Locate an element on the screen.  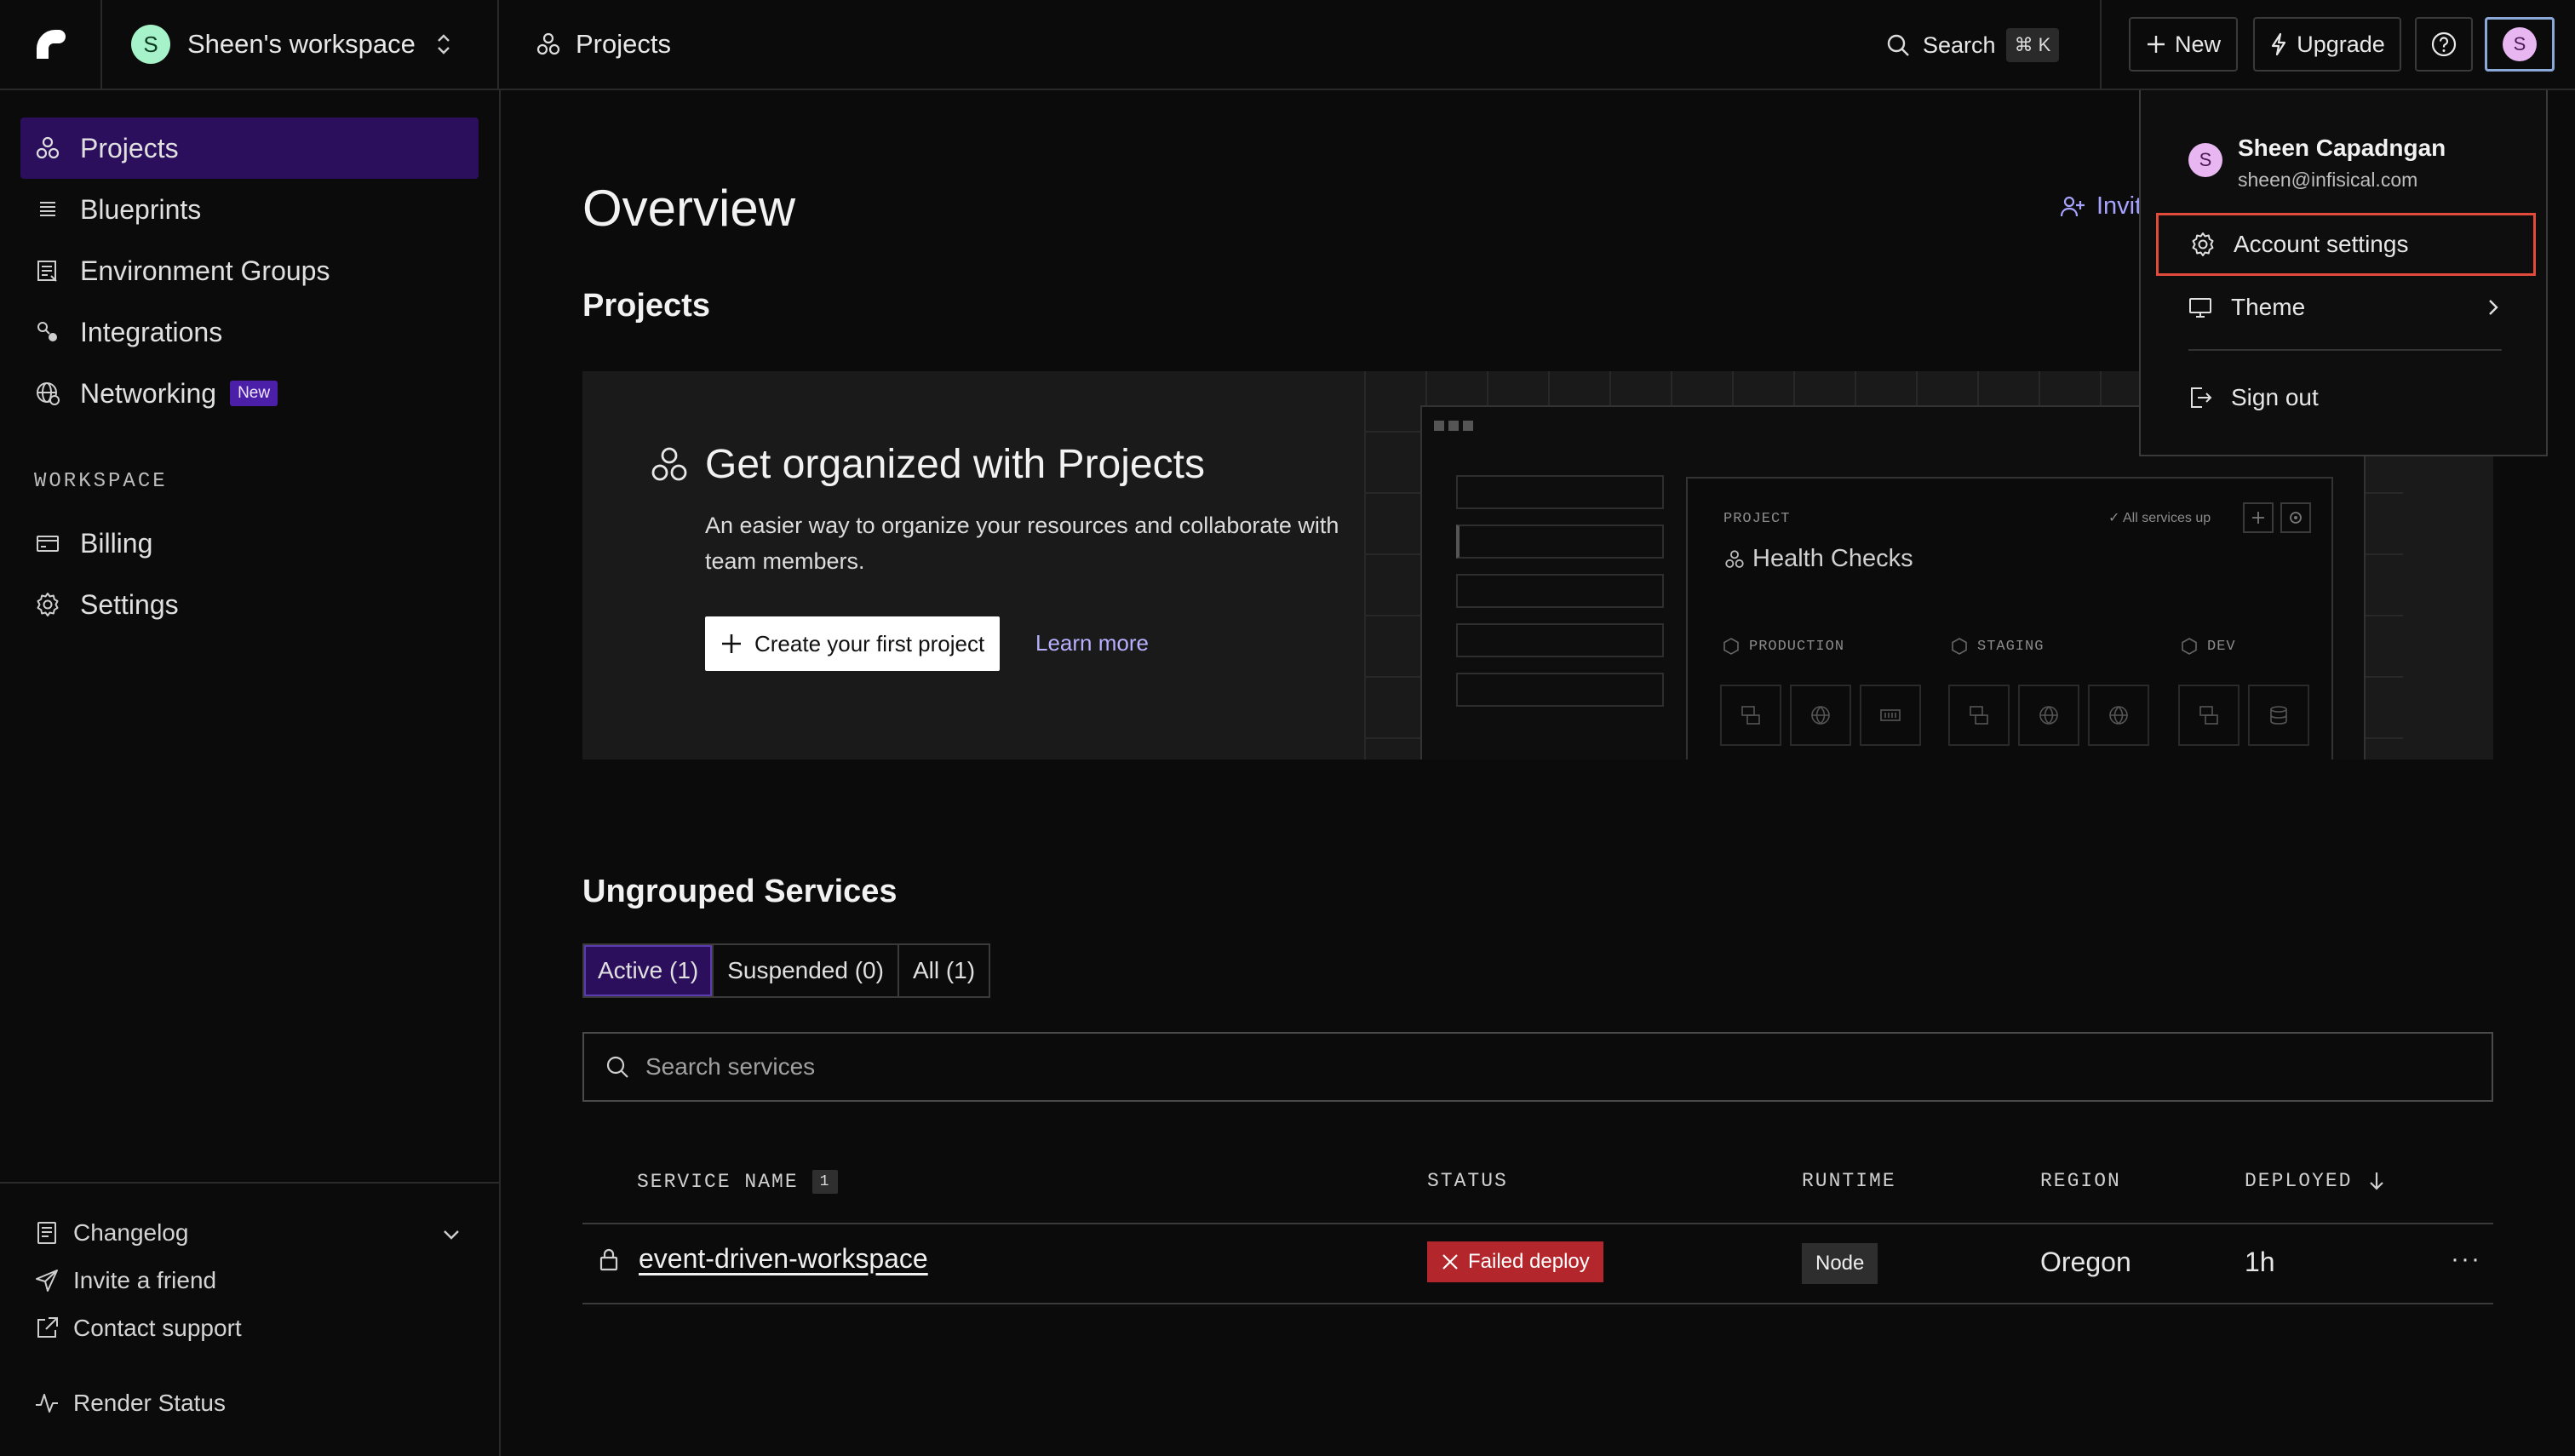
search-services-field is located at coordinates (1537, 1067).